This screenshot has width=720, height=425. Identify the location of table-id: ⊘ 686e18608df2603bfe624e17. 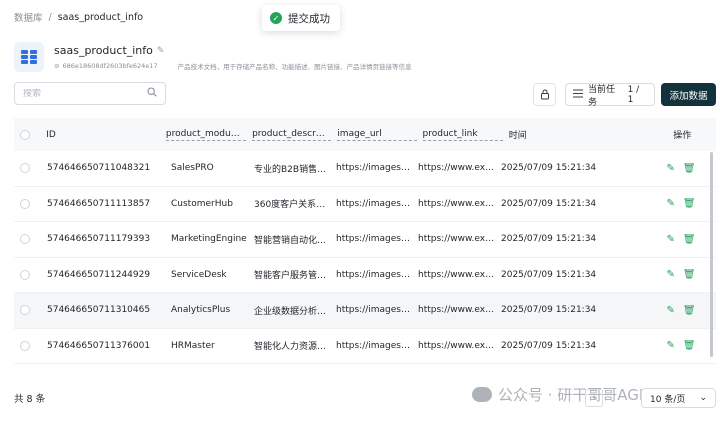
(106, 66).